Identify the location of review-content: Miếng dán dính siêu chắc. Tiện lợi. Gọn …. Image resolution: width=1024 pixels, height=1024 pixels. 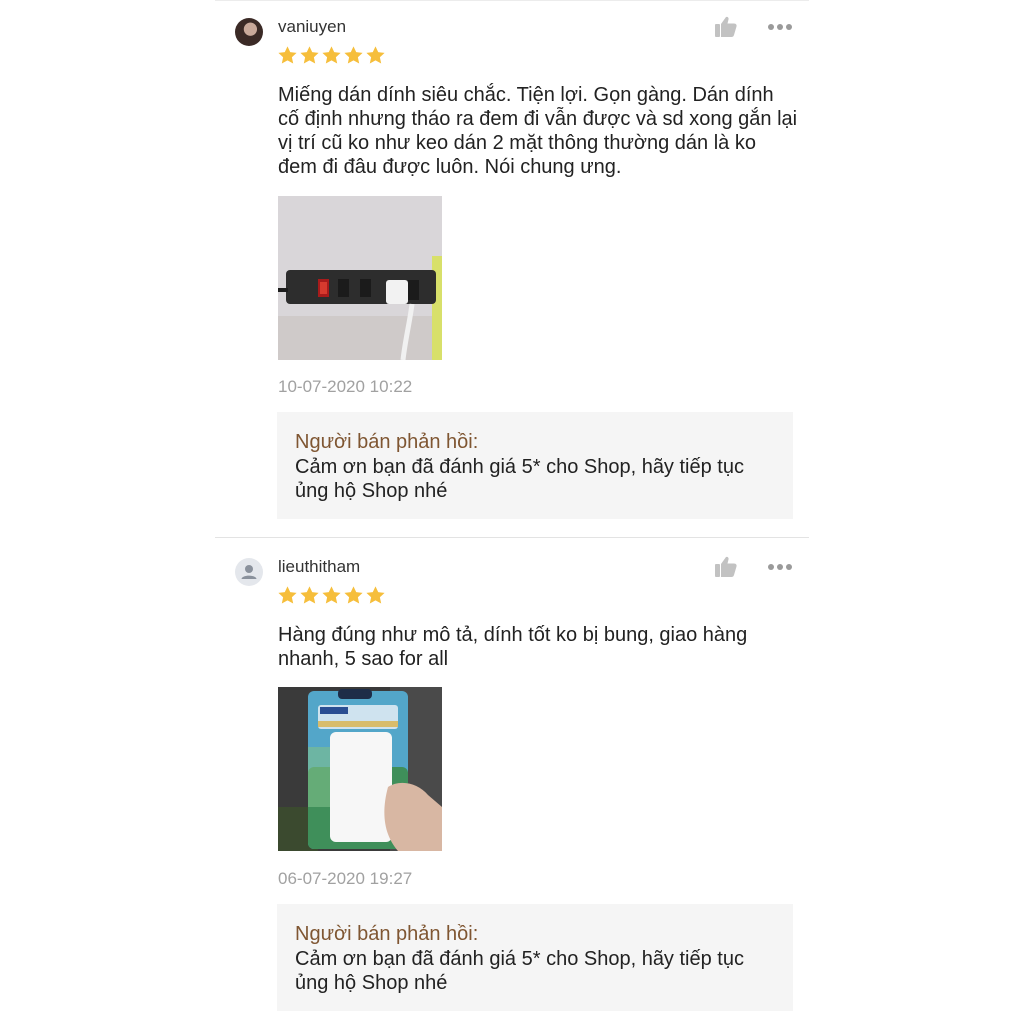
(538, 131).